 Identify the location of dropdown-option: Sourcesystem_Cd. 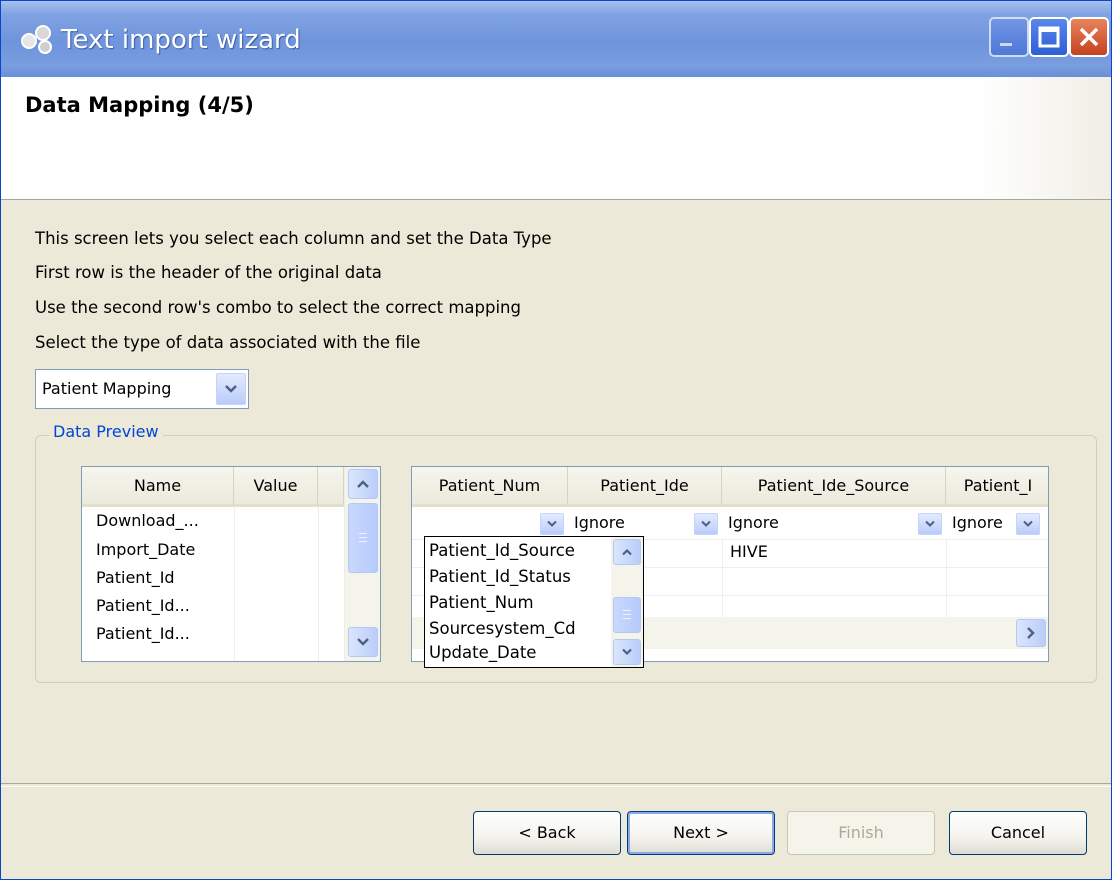
(502, 628).